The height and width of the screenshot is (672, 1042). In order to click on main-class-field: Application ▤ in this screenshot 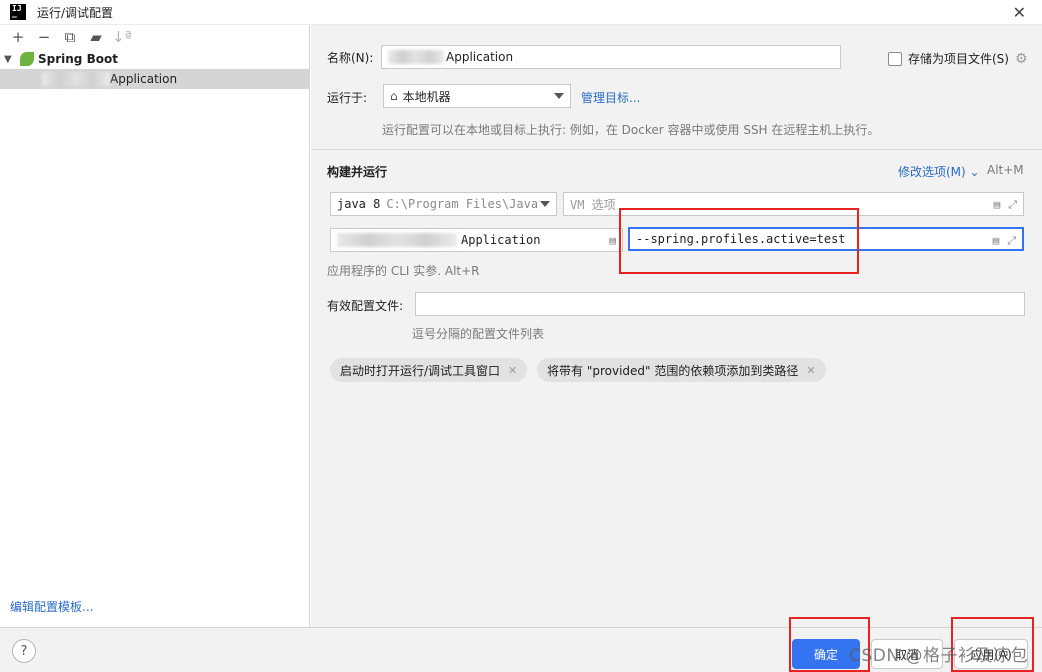, I will do `click(476, 240)`.